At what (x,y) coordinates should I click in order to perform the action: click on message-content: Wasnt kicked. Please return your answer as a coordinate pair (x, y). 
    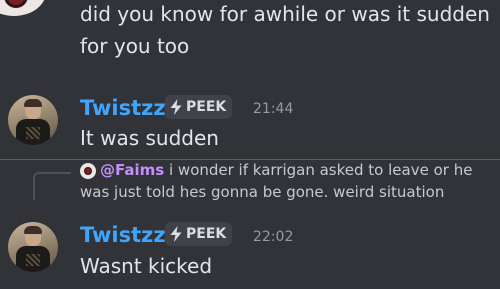
    Looking at the image, I should click on (146, 266).